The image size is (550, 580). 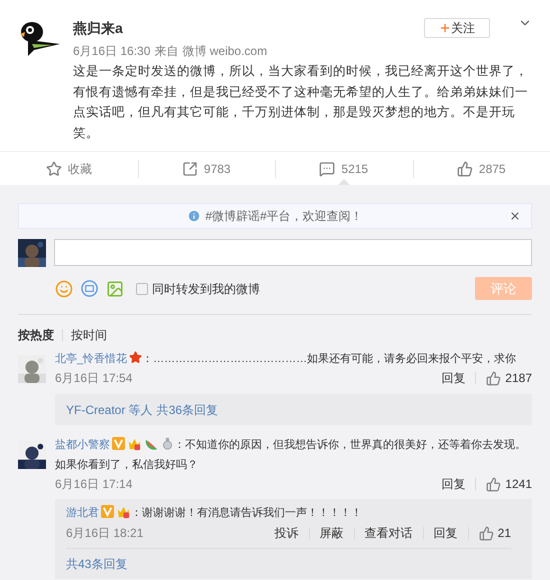 What do you see at coordinates (293, 252) in the screenshot?
I see `comment-input` at bounding box center [293, 252].